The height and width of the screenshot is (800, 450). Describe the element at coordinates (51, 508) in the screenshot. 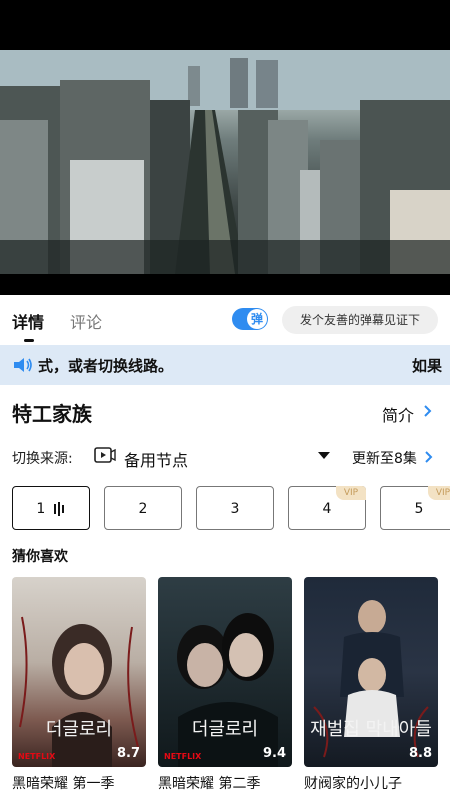

I see `episode-button: 1` at that location.